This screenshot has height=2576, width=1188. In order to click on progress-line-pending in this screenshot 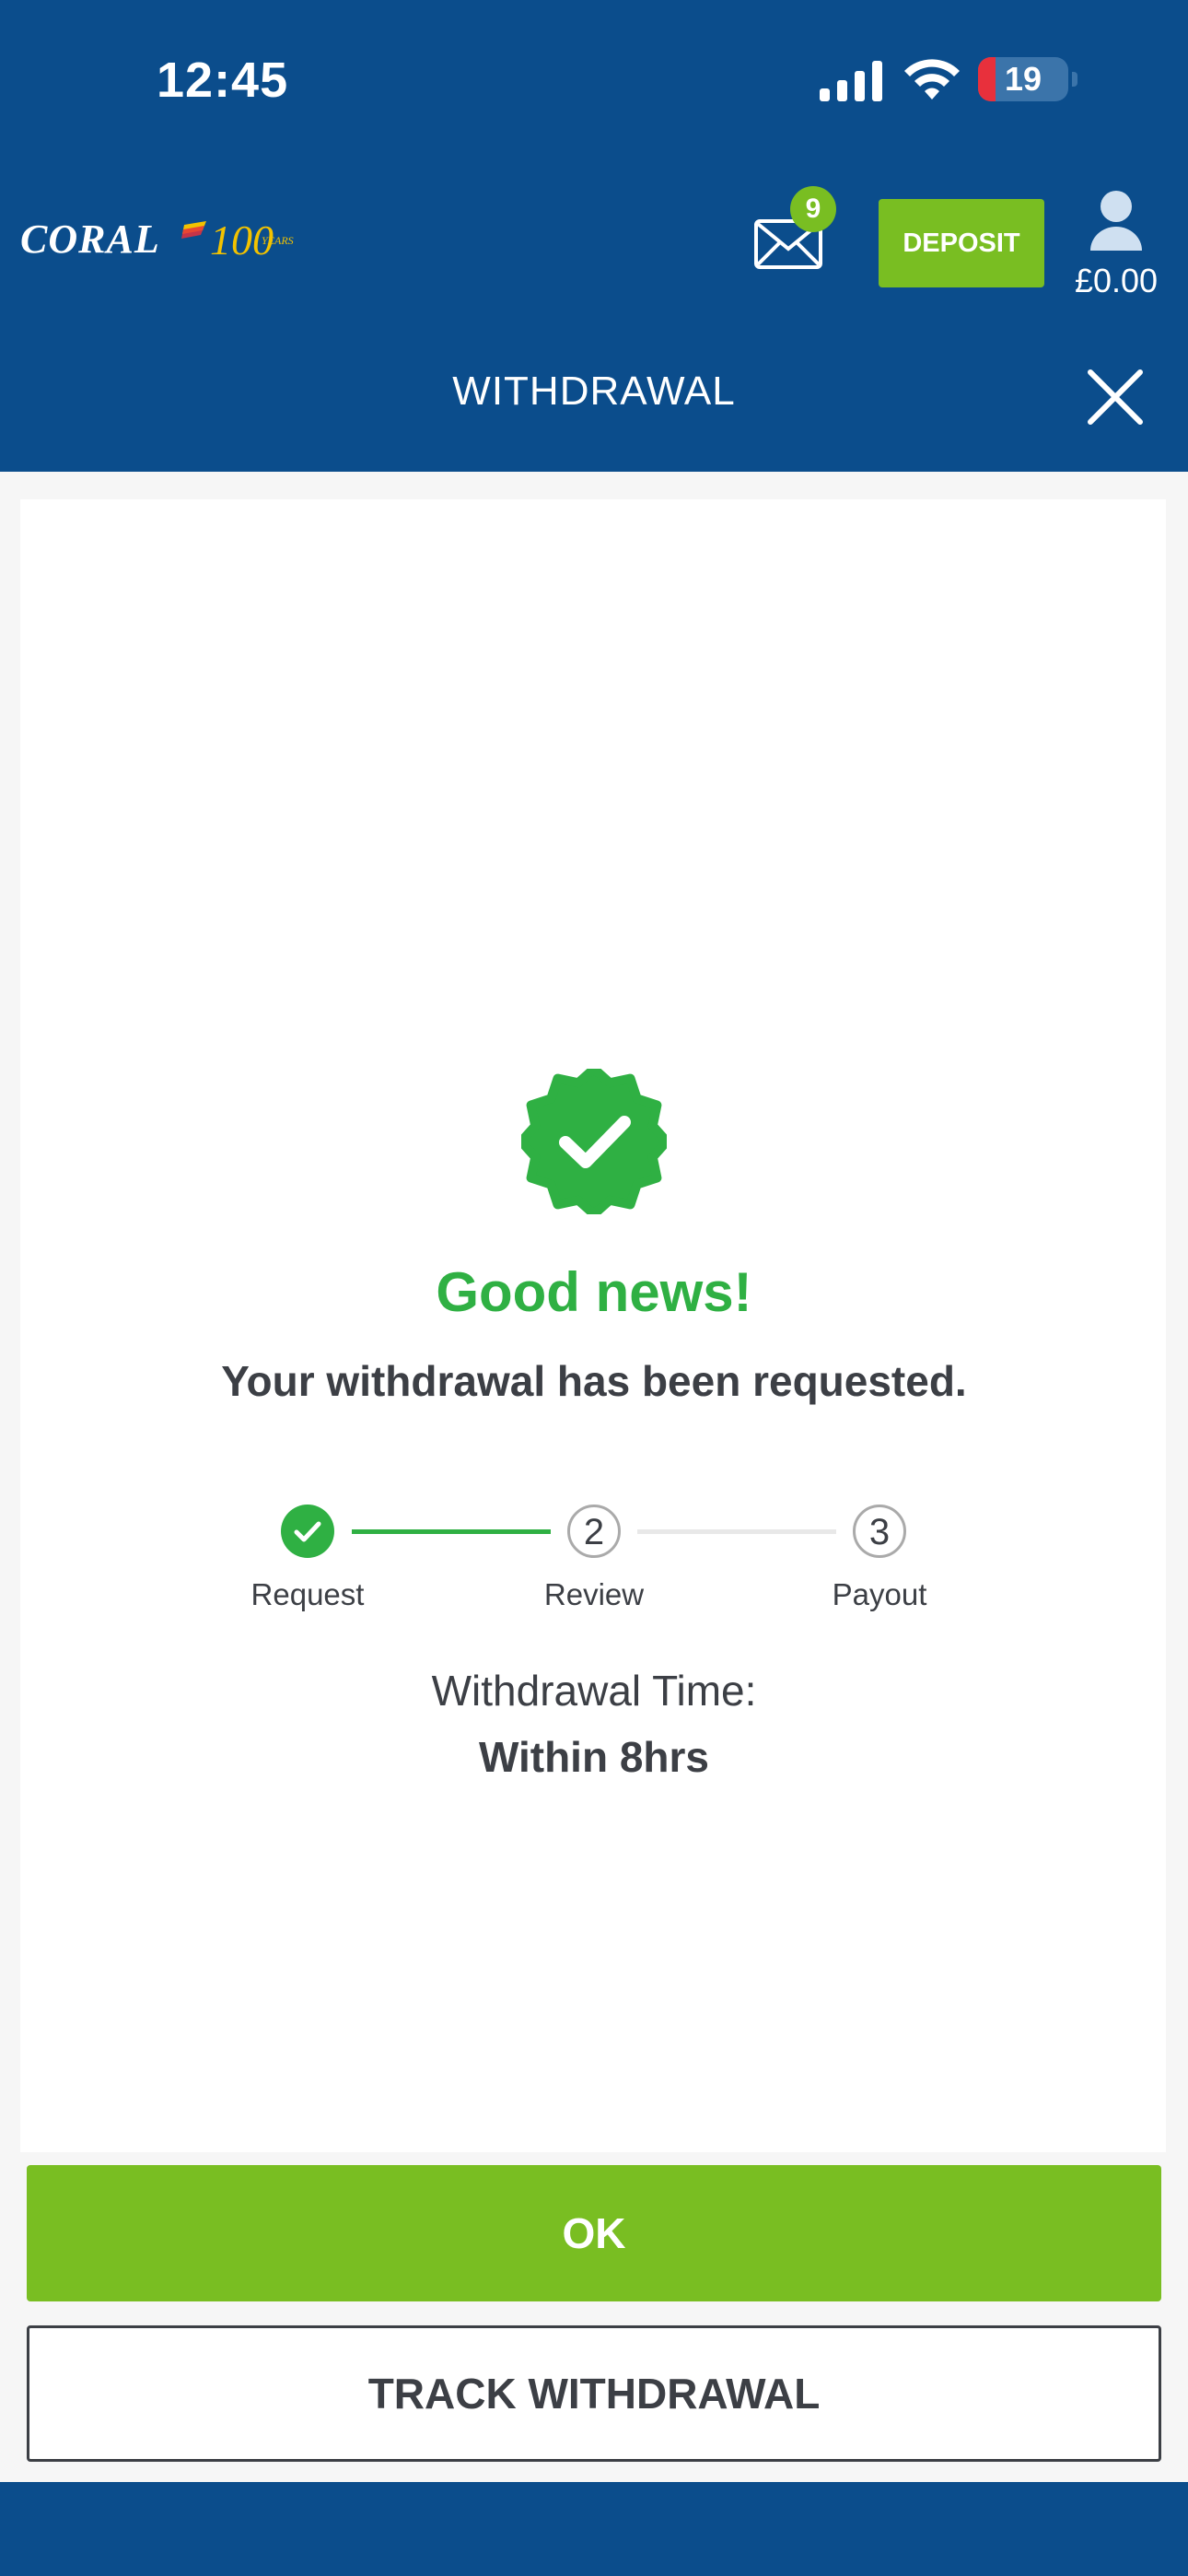, I will do `click(736, 1531)`.